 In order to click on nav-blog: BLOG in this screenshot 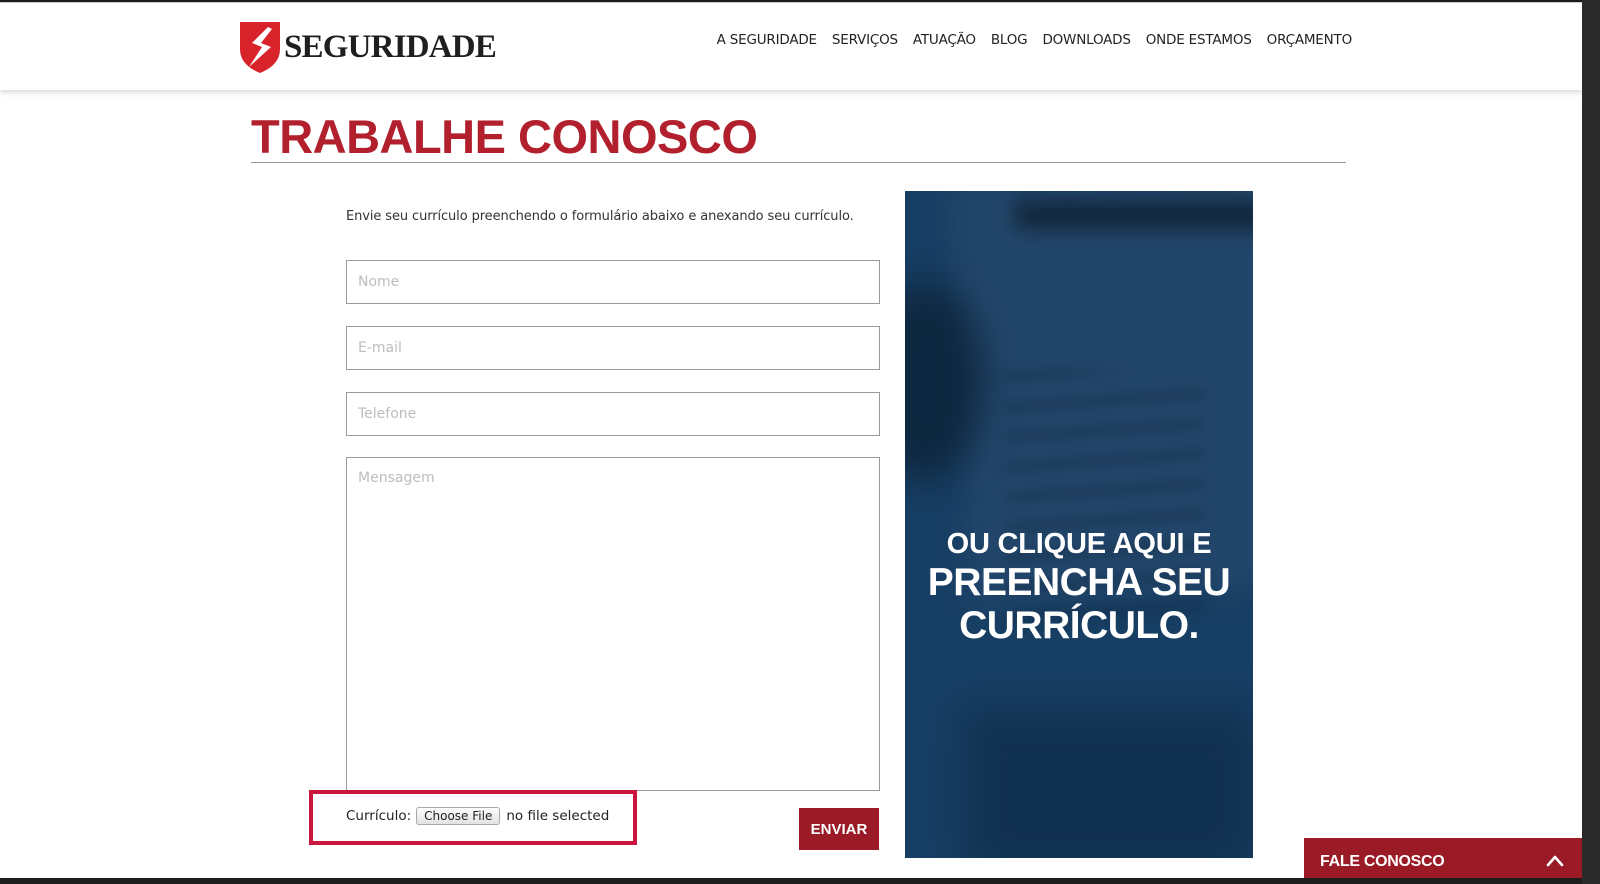, I will do `click(1009, 40)`.